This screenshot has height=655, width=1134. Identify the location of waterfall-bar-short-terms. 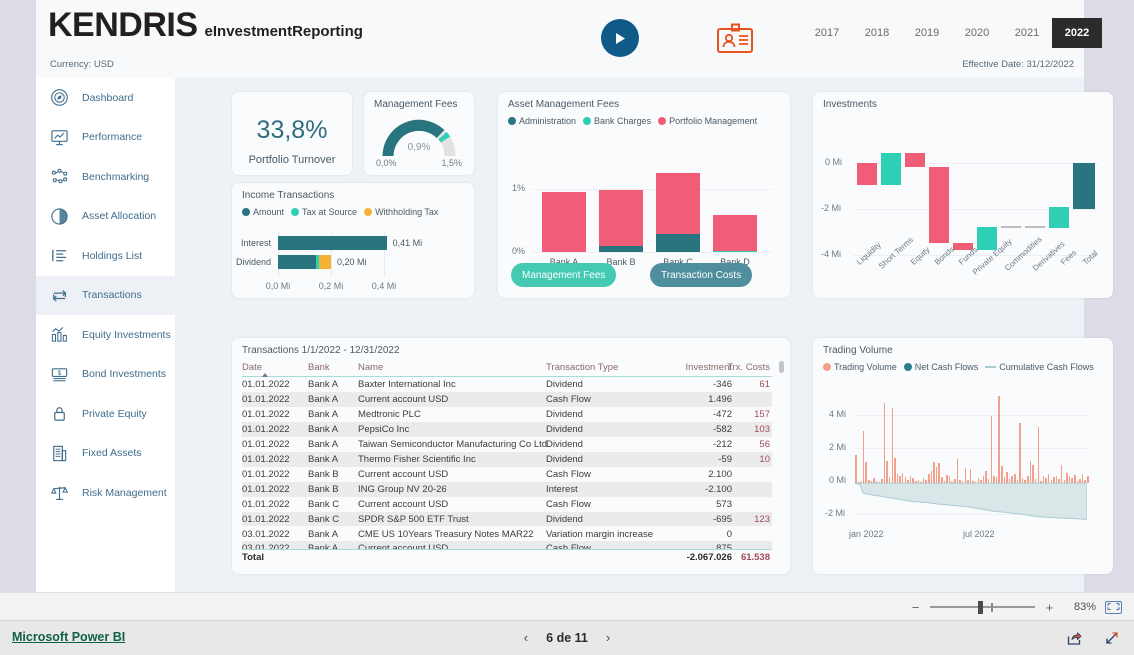
(891, 169).